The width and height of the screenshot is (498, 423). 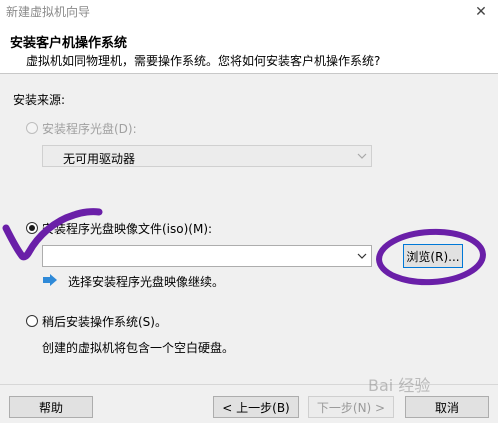 What do you see at coordinates (48, 12) in the screenshot?
I see `window-title: 新建虚拟机向导` at bounding box center [48, 12].